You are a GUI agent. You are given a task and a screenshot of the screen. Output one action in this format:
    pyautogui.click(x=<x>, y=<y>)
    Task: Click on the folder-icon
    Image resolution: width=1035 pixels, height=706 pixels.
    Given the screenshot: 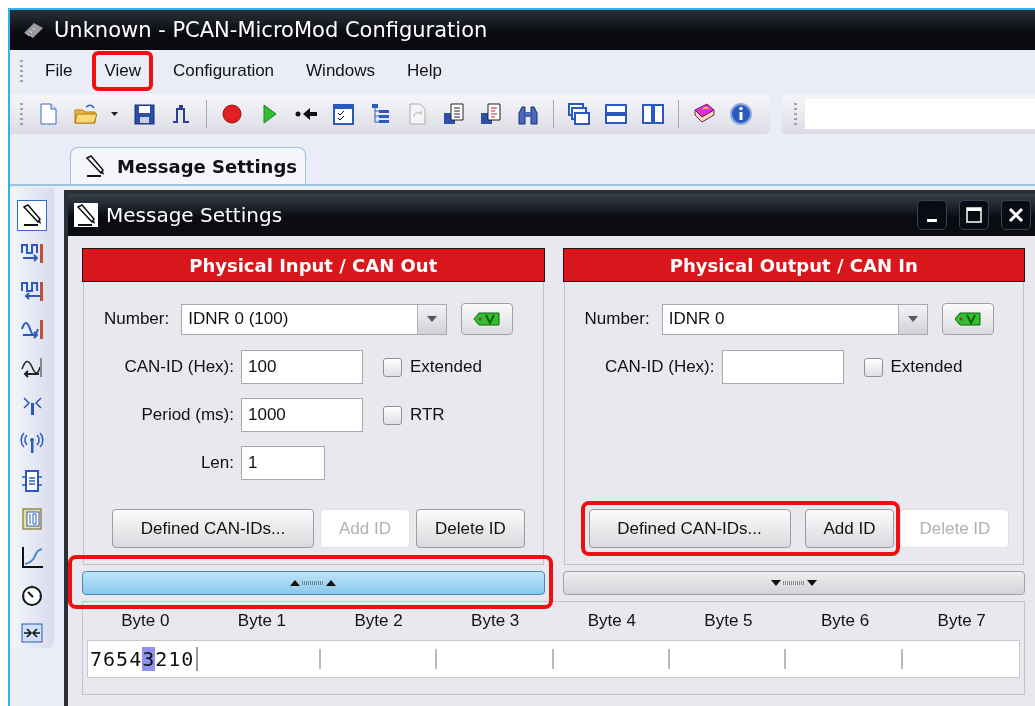 What is the action you would take?
    pyautogui.click(x=85, y=114)
    